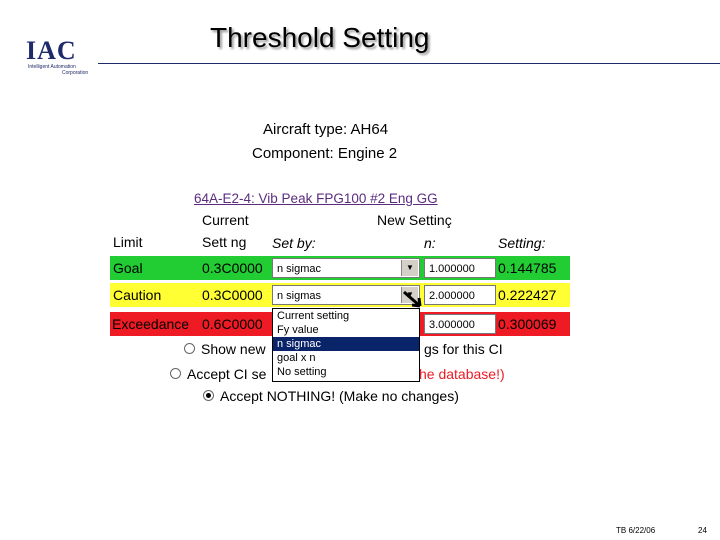 This screenshot has height=540, width=720. I want to click on option-show-new: Show new, so click(225, 349).